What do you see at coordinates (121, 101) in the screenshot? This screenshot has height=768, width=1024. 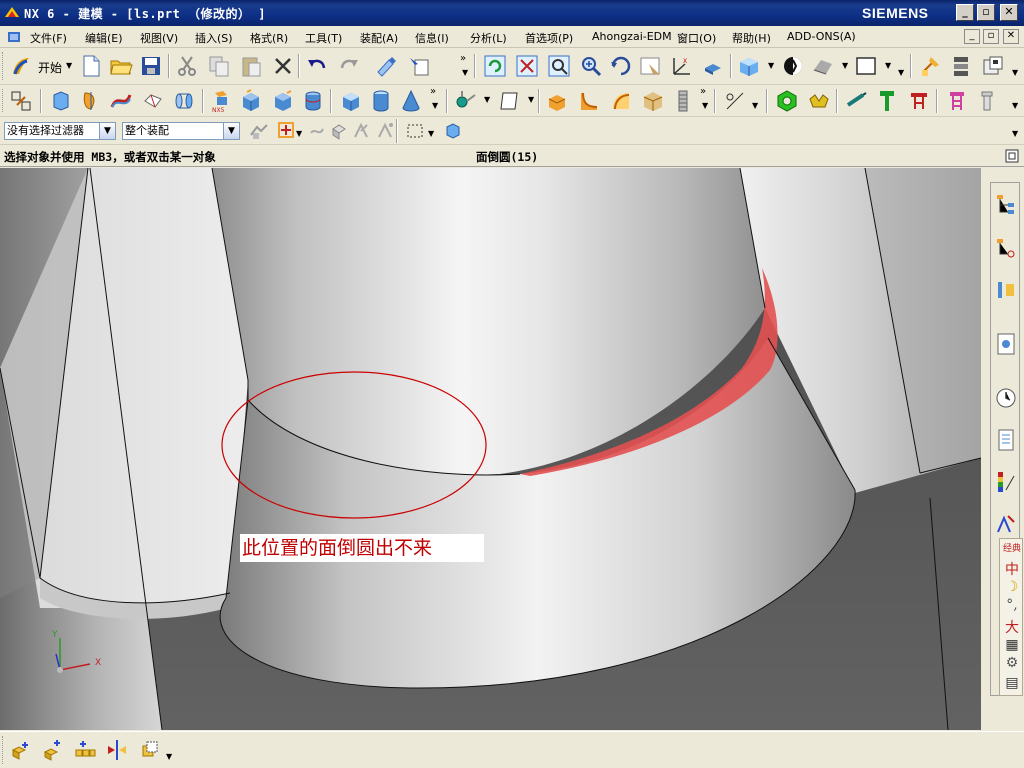 I see `sweep-icon` at bounding box center [121, 101].